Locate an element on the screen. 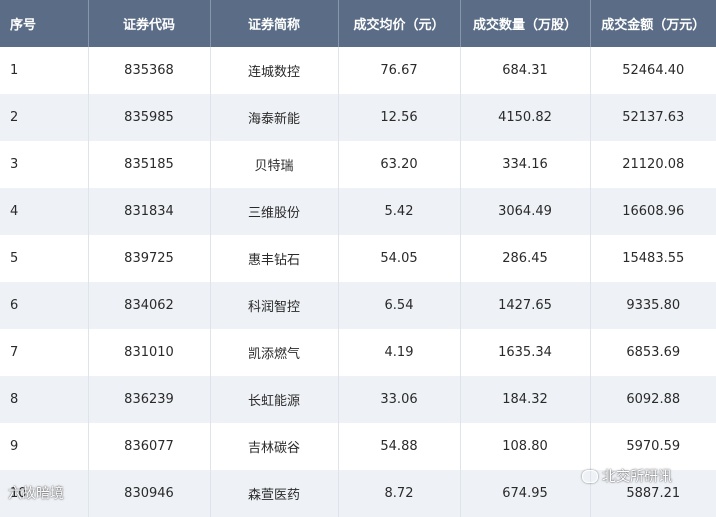 The width and height of the screenshot is (716, 517). table-row: 3 835185 贝特瑞 63.20 334.16 21120.08 is located at coordinates (358, 164).